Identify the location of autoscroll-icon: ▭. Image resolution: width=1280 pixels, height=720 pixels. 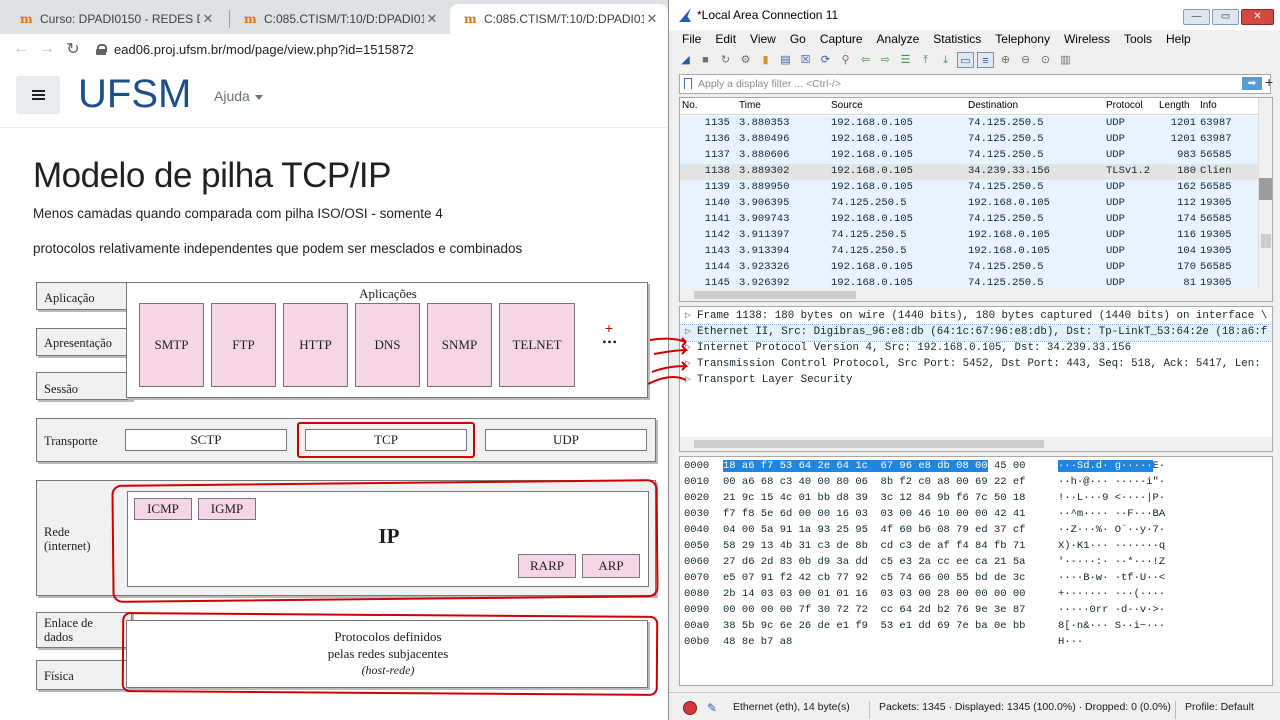
(965, 60).